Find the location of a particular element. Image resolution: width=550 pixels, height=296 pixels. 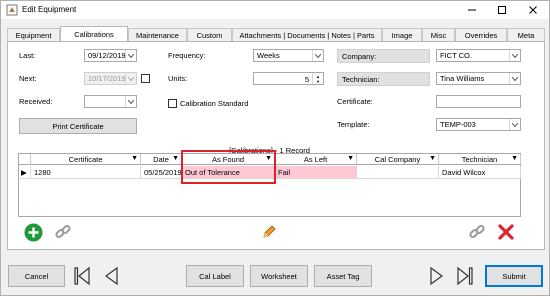

link-button is located at coordinates (63, 232).